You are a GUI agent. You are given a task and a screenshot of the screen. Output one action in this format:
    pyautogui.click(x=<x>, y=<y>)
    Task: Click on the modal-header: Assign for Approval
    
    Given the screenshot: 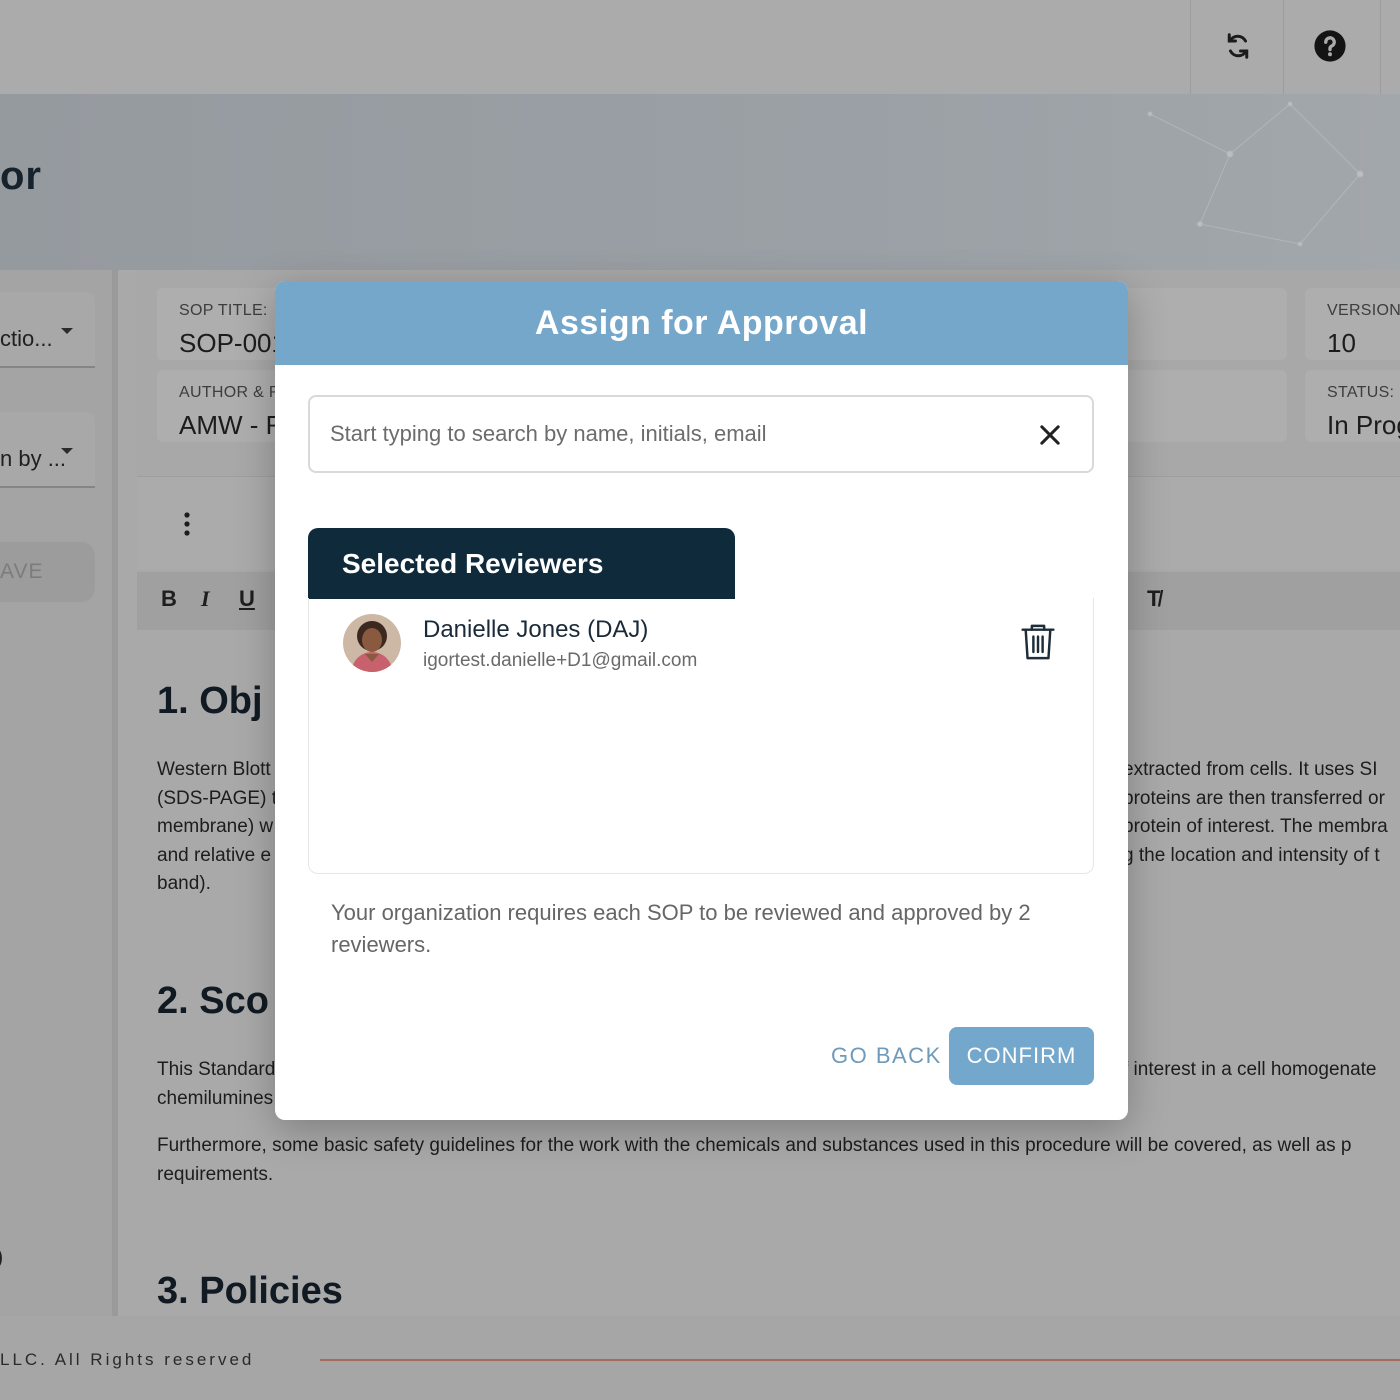 What is the action you would take?
    pyautogui.click(x=701, y=323)
    